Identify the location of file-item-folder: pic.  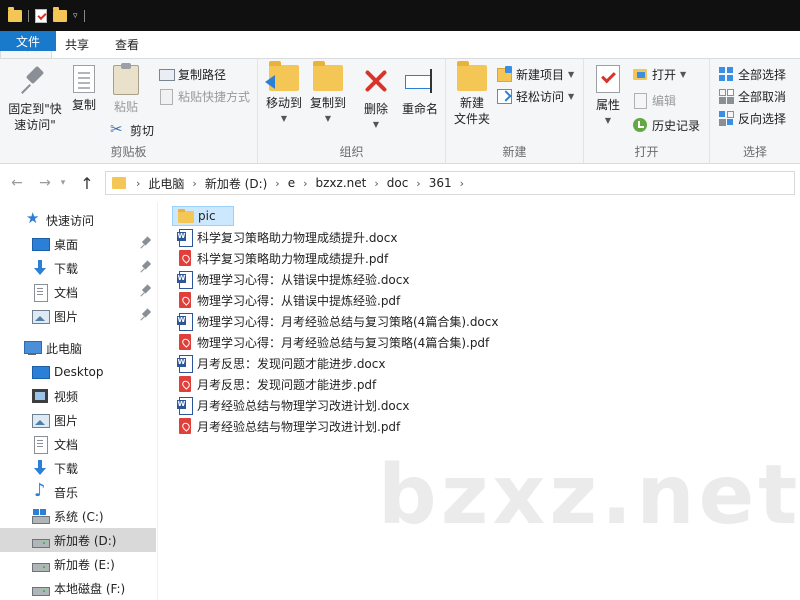
(203, 216).